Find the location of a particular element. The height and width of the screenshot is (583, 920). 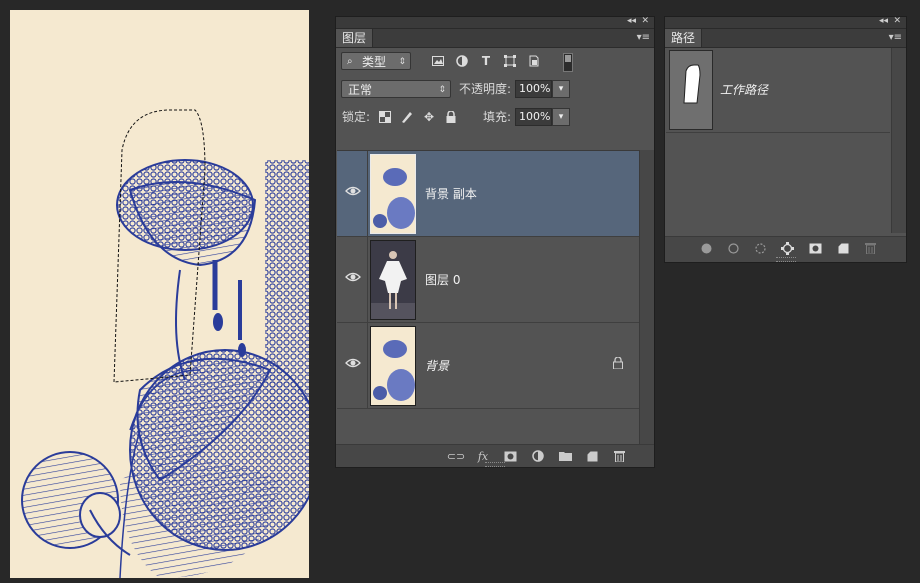

fx-icon: fx is located at coordinates (483, 456).